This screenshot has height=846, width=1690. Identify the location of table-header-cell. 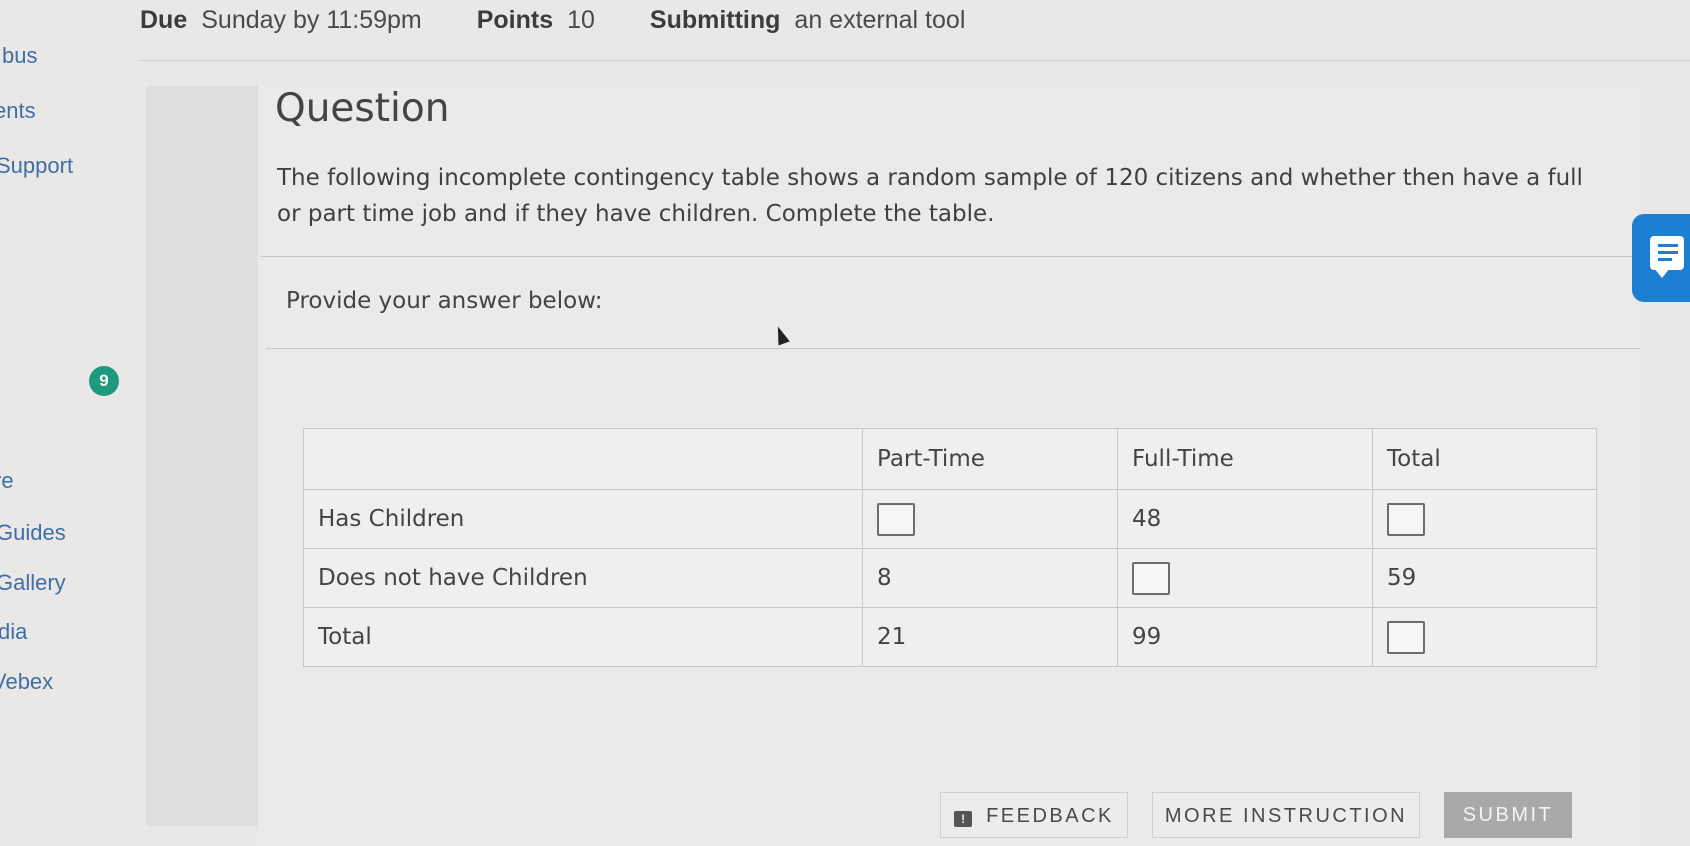
(583, 459).